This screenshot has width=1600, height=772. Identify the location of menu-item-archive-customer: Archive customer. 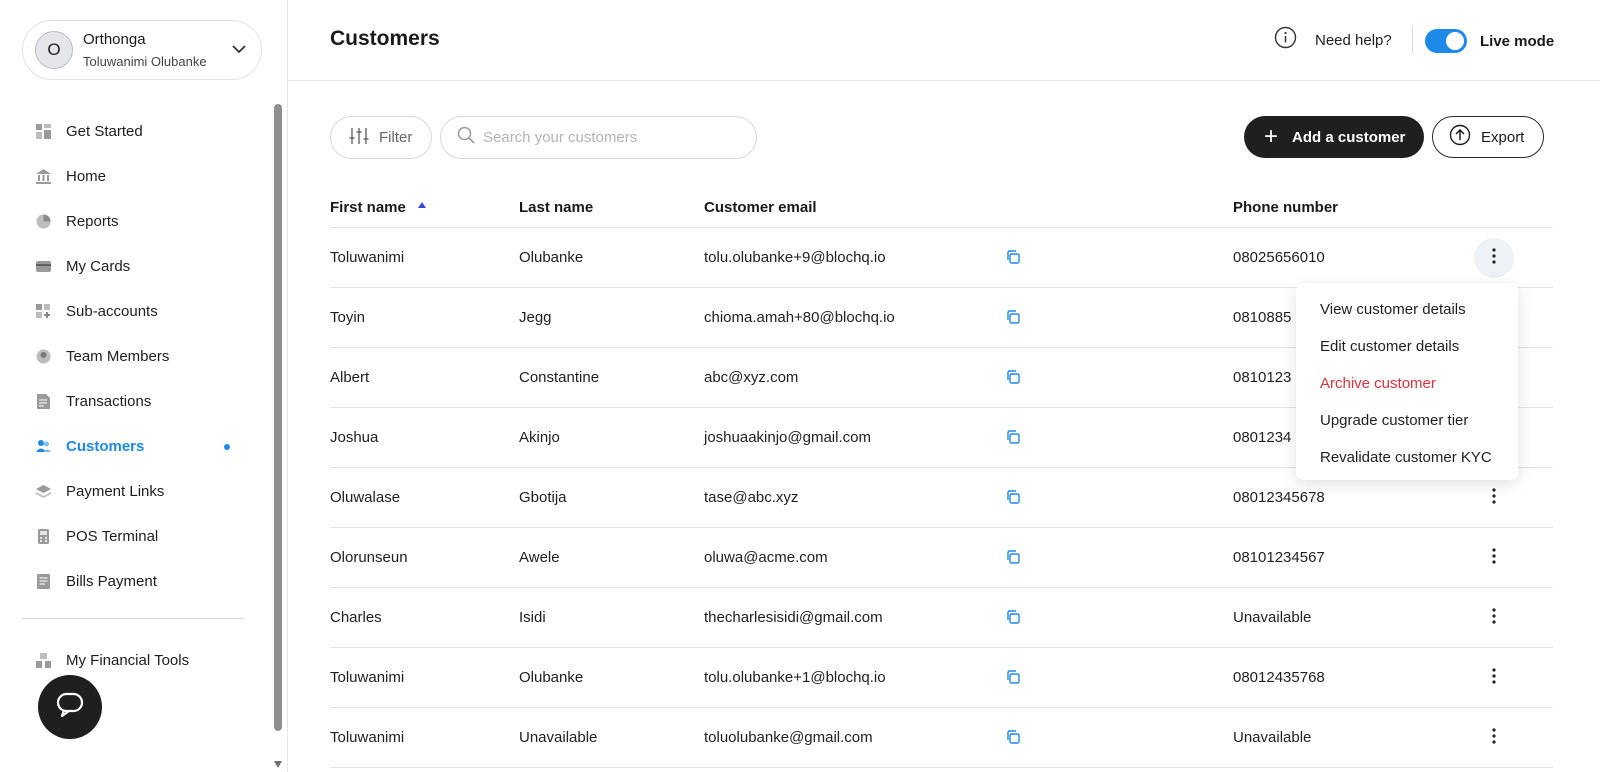
(1407, 383).